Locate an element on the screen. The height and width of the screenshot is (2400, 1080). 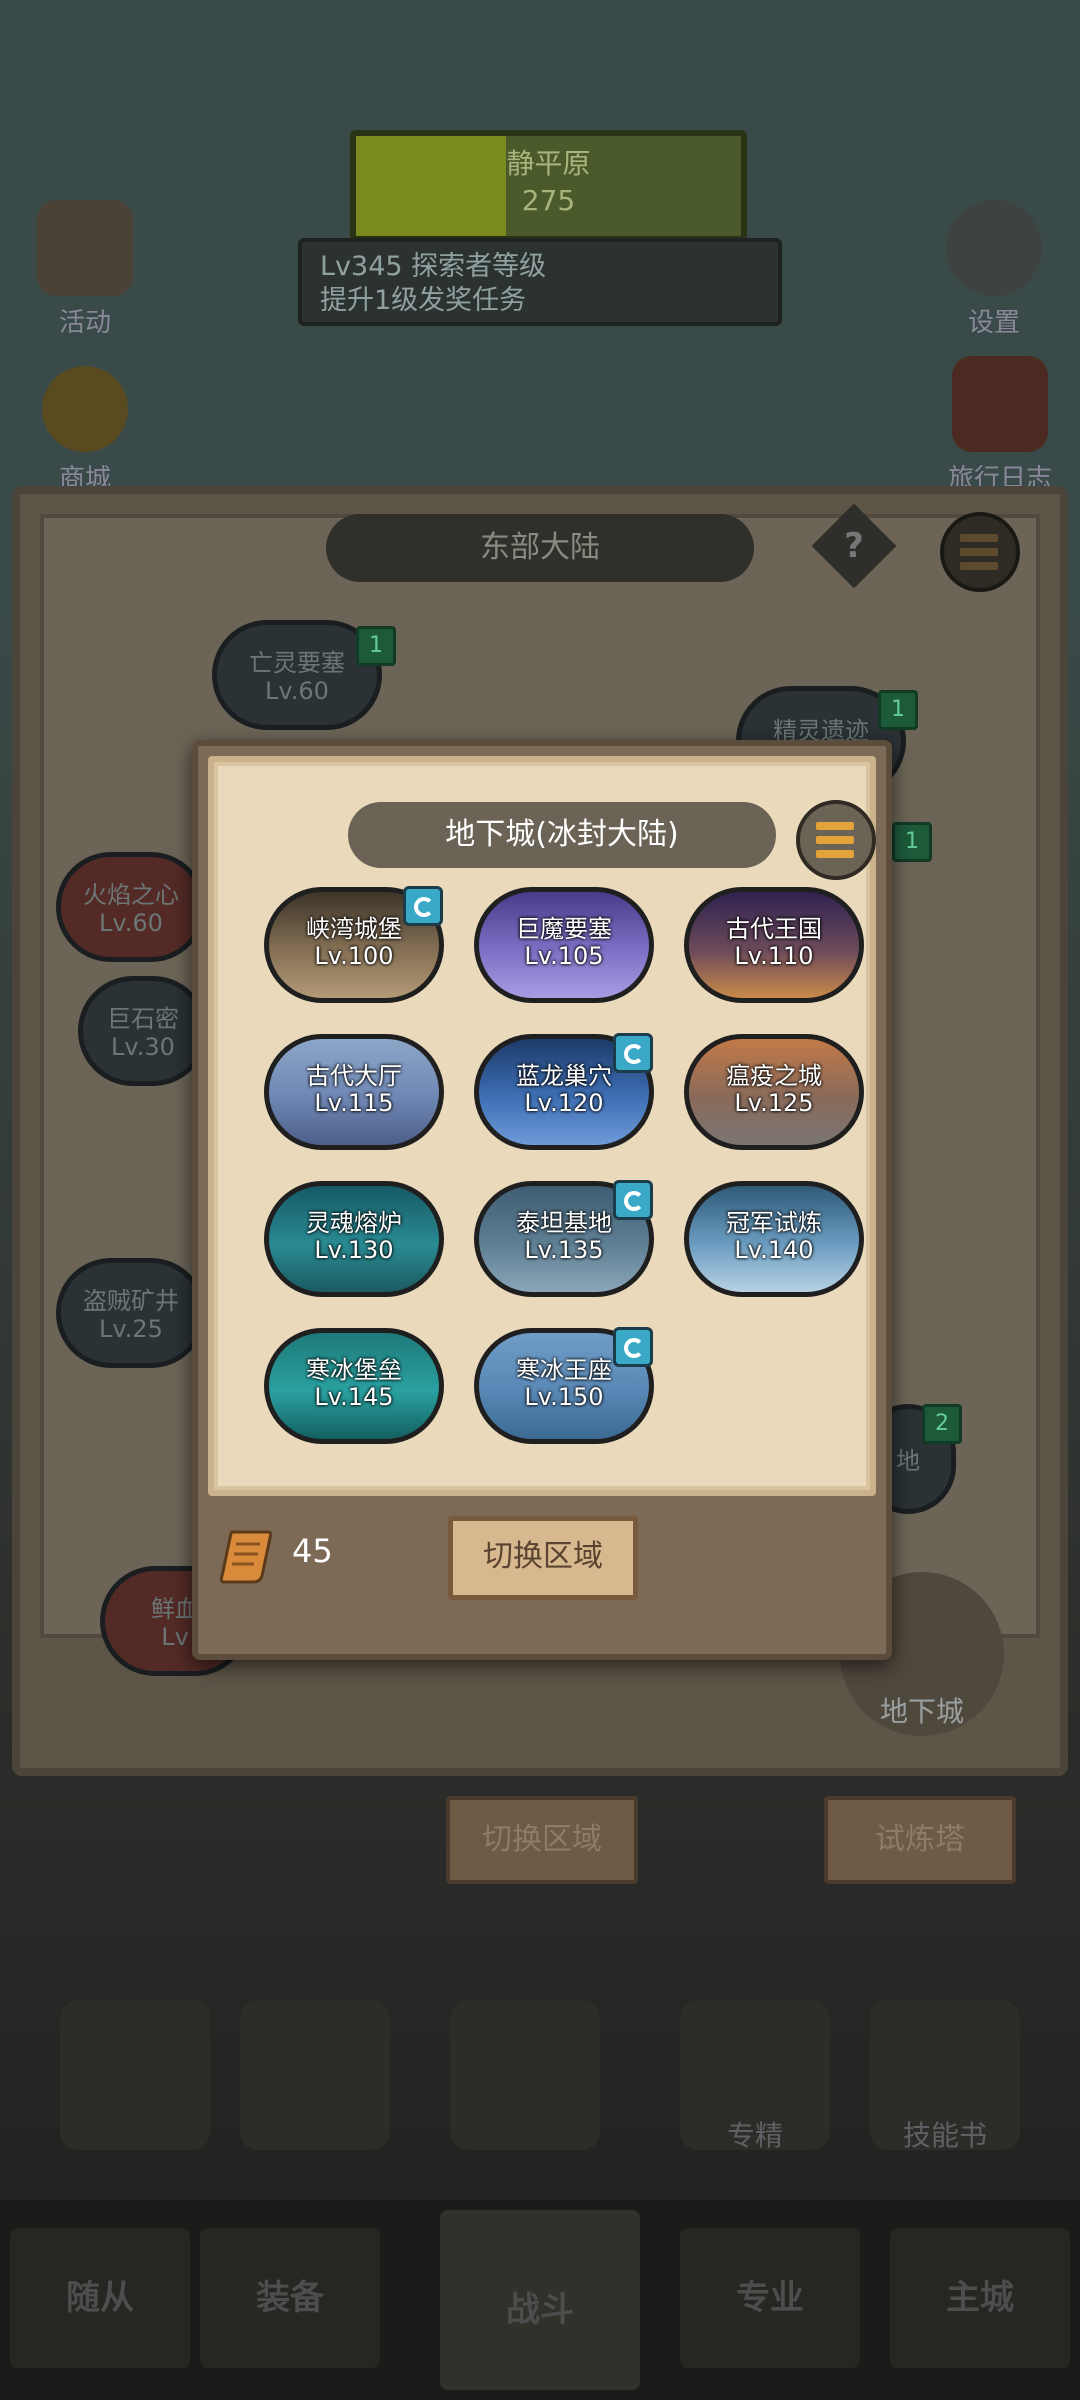
dungeon-node: 冠军试炼 Lv.140 is located at coordinates (774, 1239).